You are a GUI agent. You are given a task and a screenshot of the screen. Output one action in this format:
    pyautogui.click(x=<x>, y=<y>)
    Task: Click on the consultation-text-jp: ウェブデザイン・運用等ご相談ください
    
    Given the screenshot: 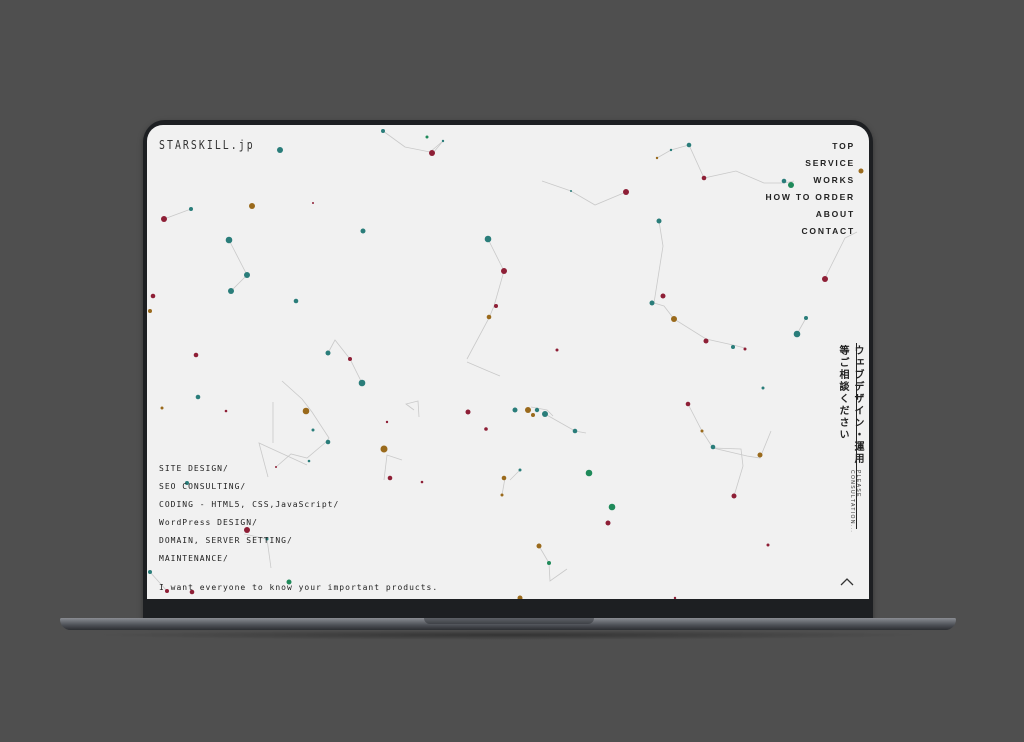 What is the action you would take?
    pyautogui.click(x=850, y=405)
    